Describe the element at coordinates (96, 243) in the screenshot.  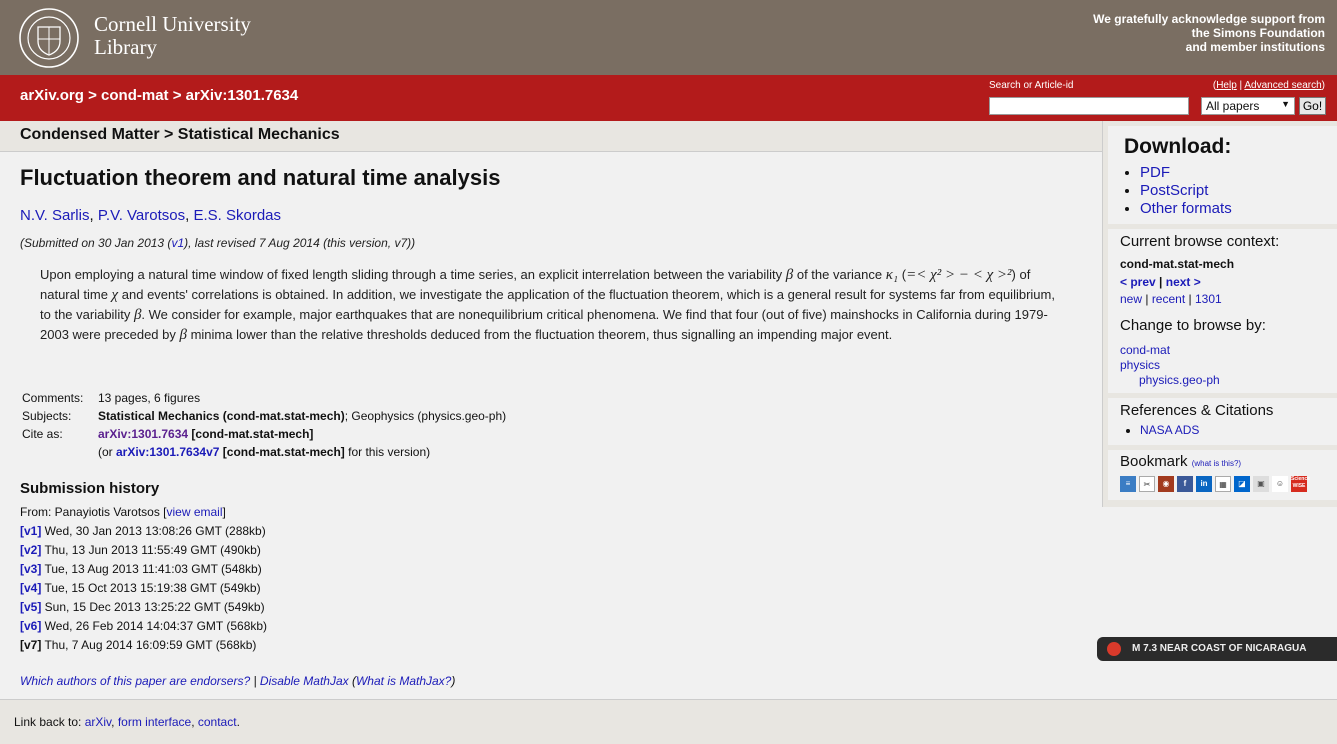
I see `submitted-text: (Submitted on 30 Jan 2013 (` at that location.